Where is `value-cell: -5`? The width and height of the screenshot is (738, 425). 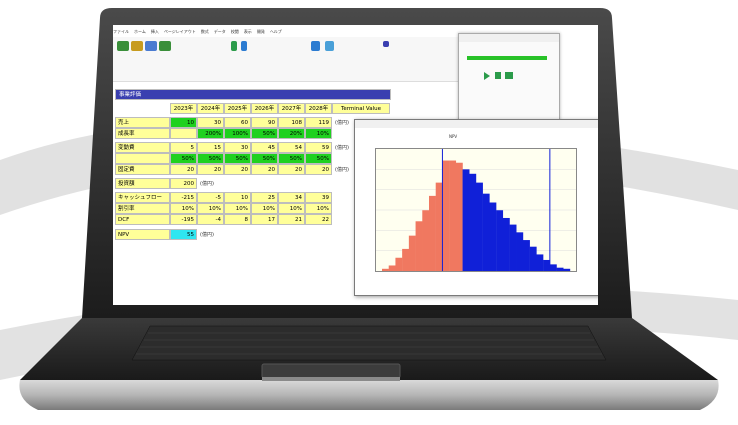
value-cell: -5 is located at coordinates (210, 197).